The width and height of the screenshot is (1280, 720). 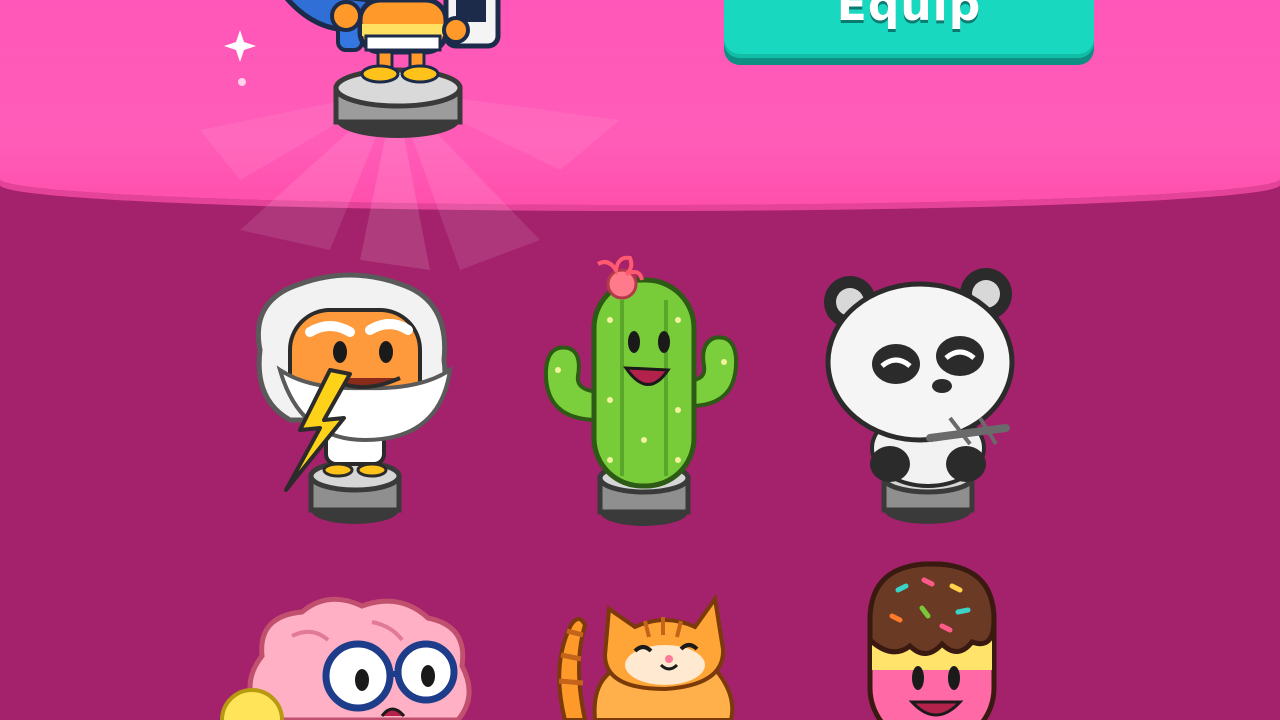 I want to click on figure-card-brain, so click(x=351, y=658).